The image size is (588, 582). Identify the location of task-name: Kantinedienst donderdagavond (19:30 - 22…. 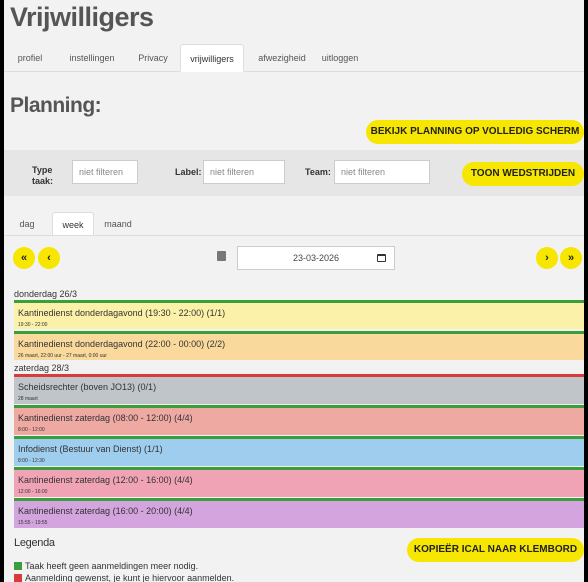
(122, 313).